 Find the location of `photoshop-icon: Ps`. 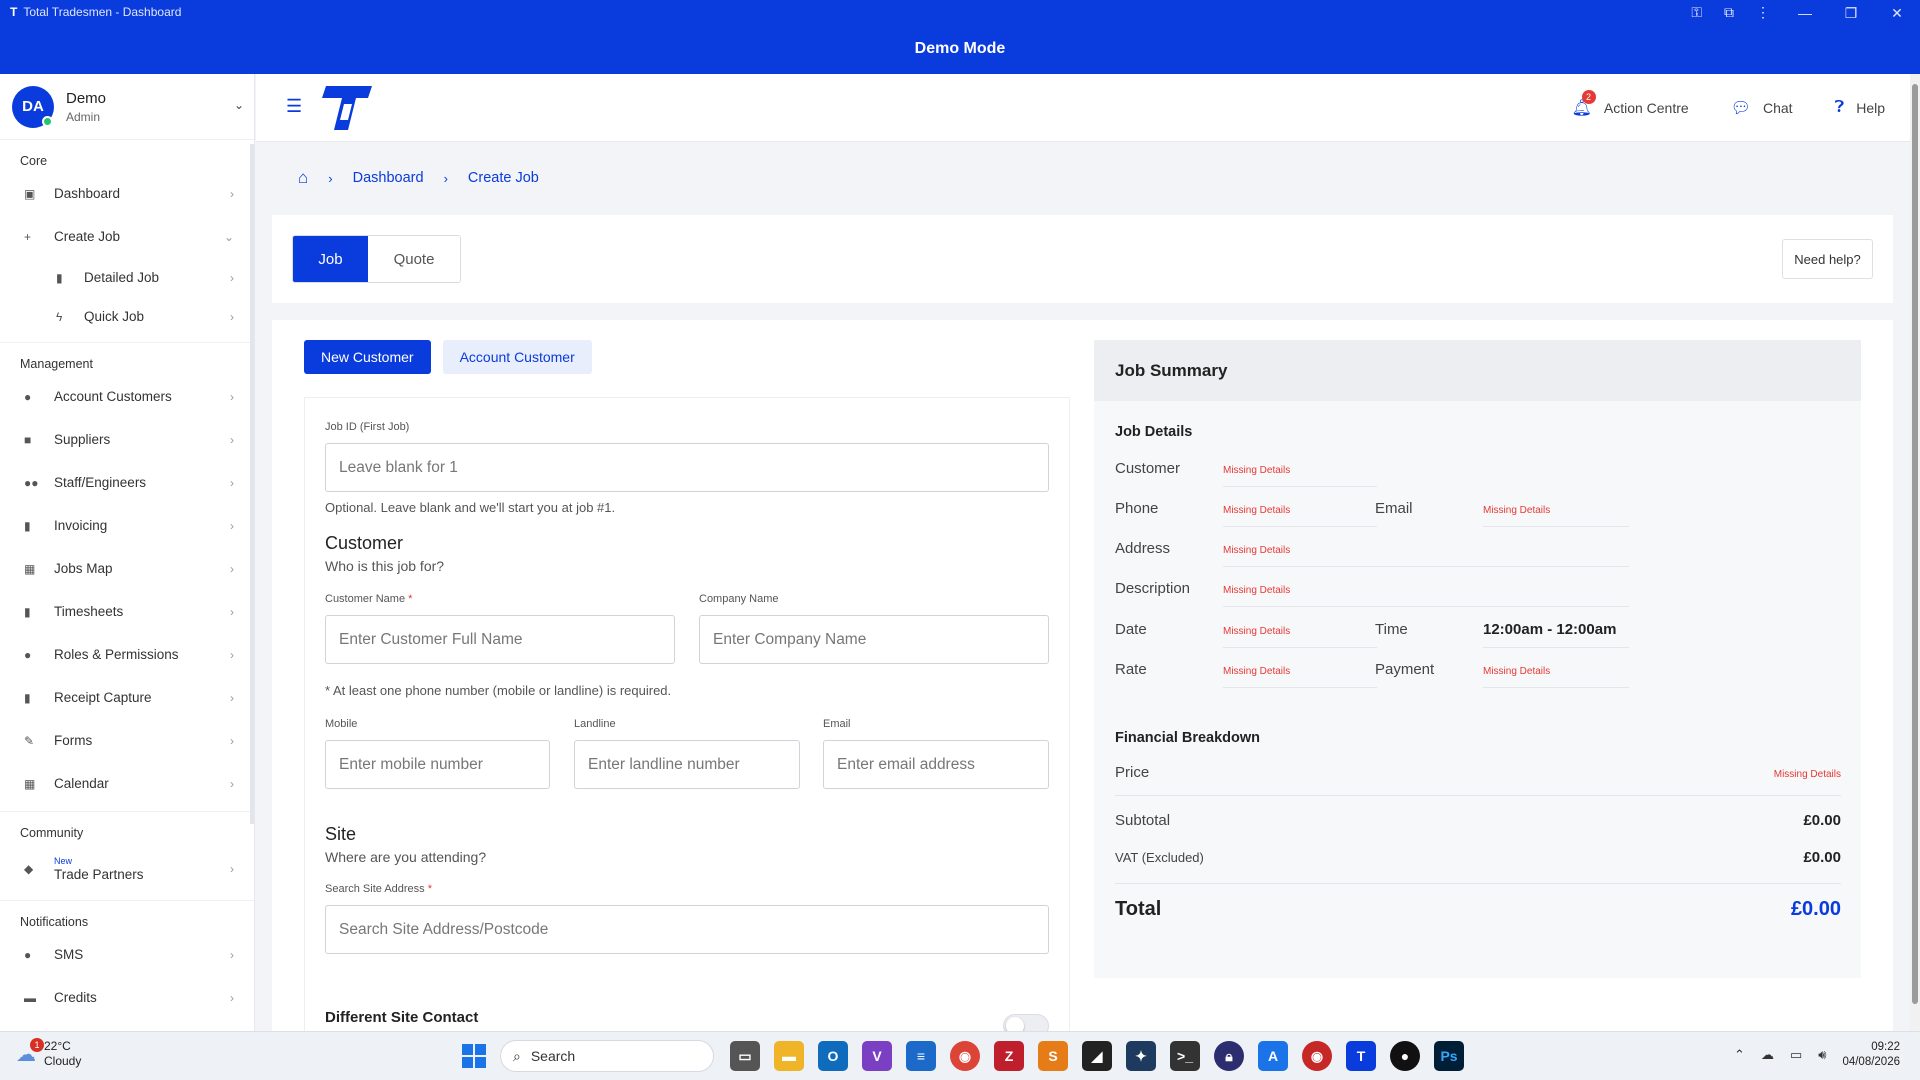

photoshop-icon: Ps is located at coordinates (1449, 1056).